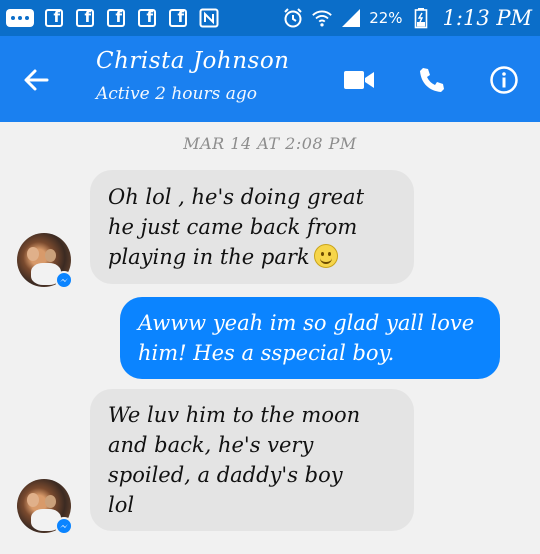 Image resolution: width=540 pixels, height=554 pixels. What do you see at coordinates (386, 18) in the screenshot?
I see `battery-percent: 22%` at bounding box center [386, 18].